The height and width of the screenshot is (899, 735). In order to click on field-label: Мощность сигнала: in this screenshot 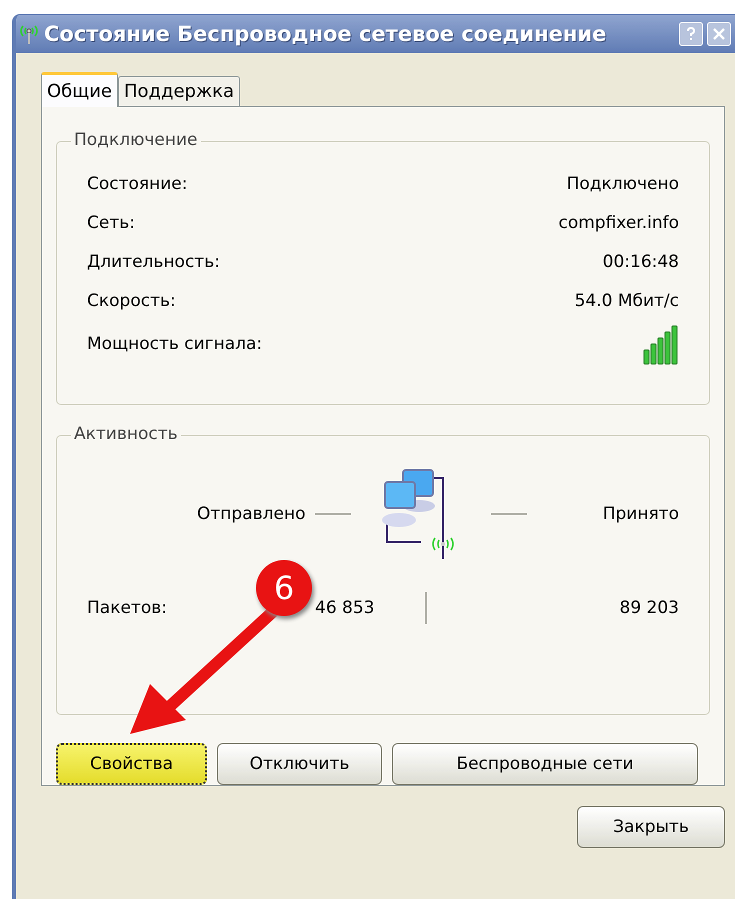, I will do `click(174, 344)`.